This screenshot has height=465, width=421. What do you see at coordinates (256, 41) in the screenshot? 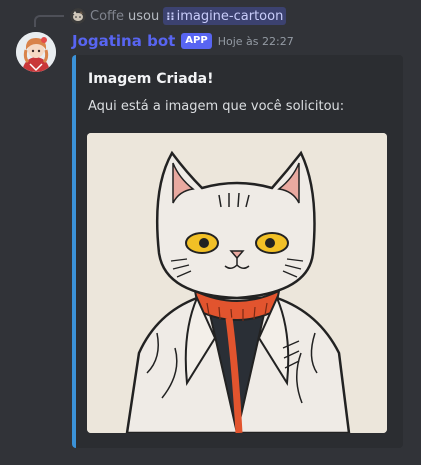
I see `message-timestamp: Hoje às 22:27` at bounding box center [256, 41].